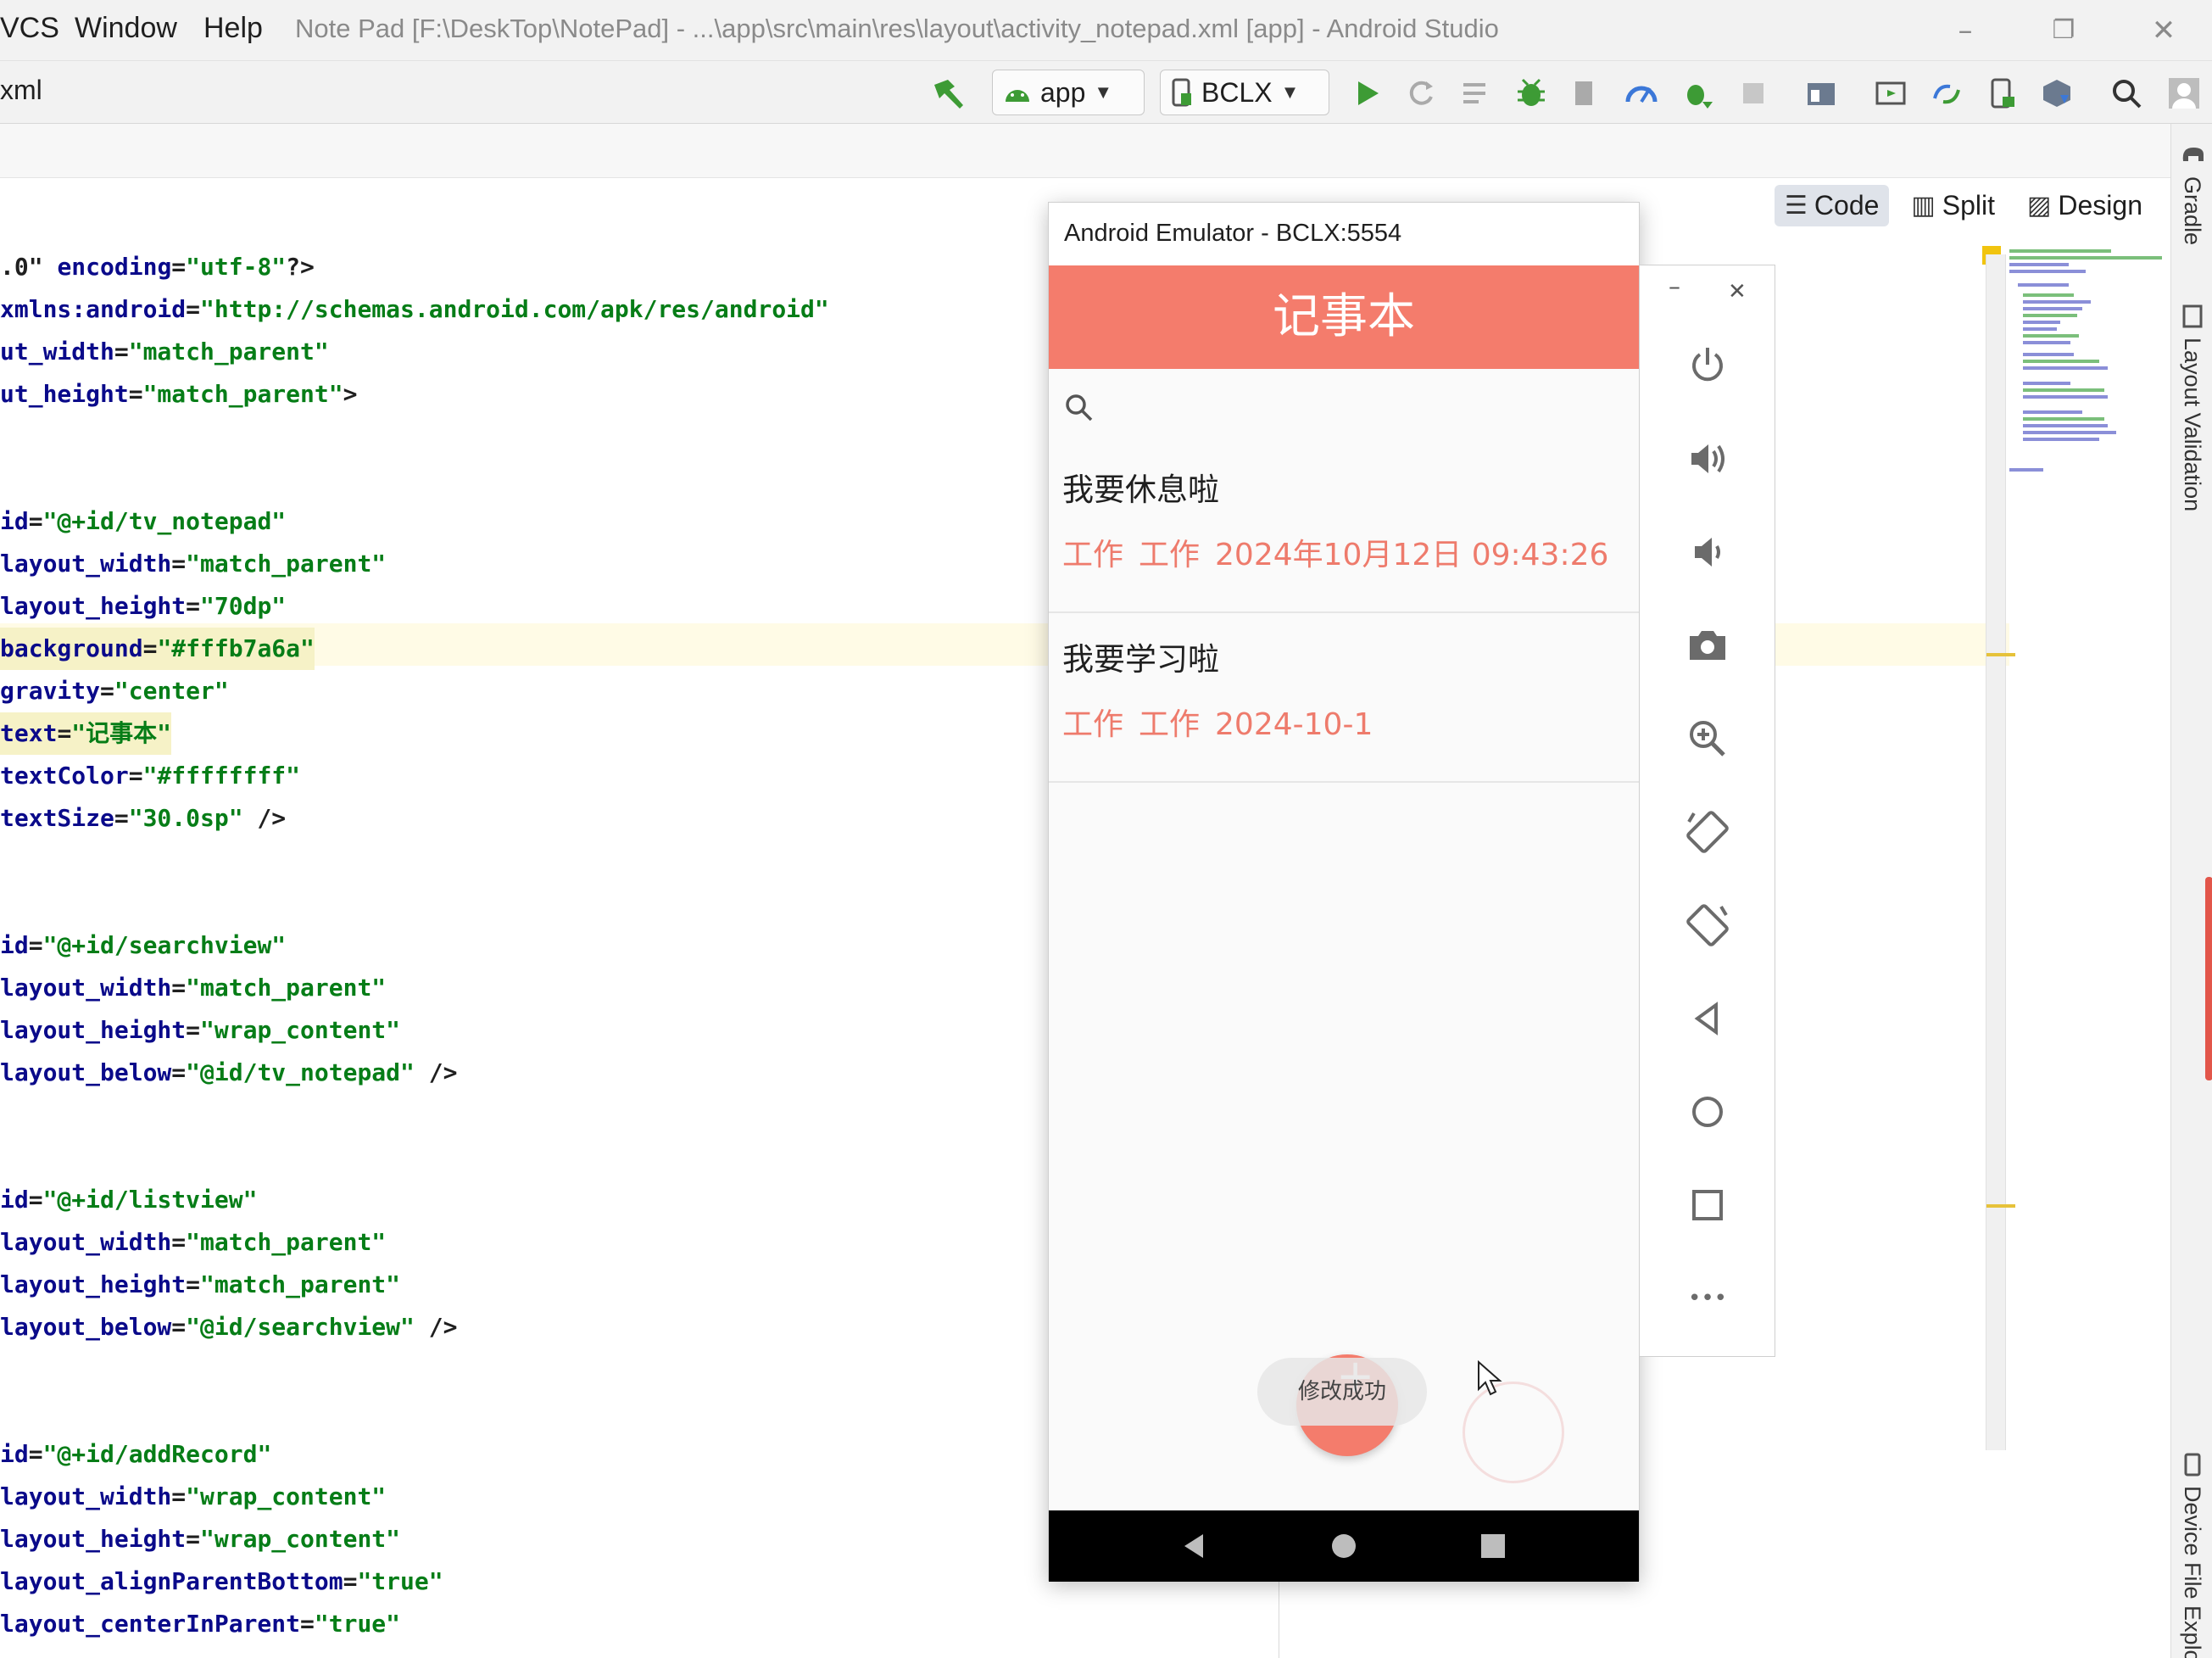  What do you see at coordinates (228, 1073) in the screenshot?
I see `code-line: layout_below="@id/tv_notepad" />` at bounding box center [228, 1073].